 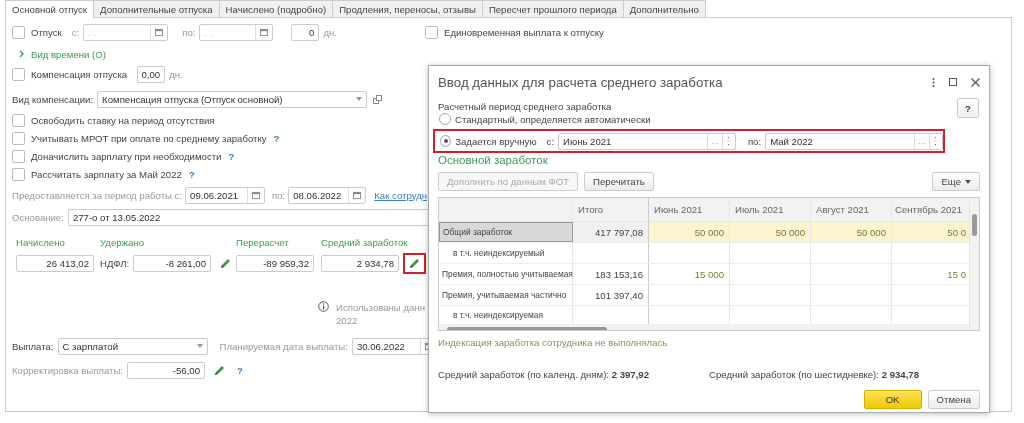 What do you see at coordinates (365, 243) in the screenshot?
I see `total-label: Средний заработок` at bounding box center [365, 243].